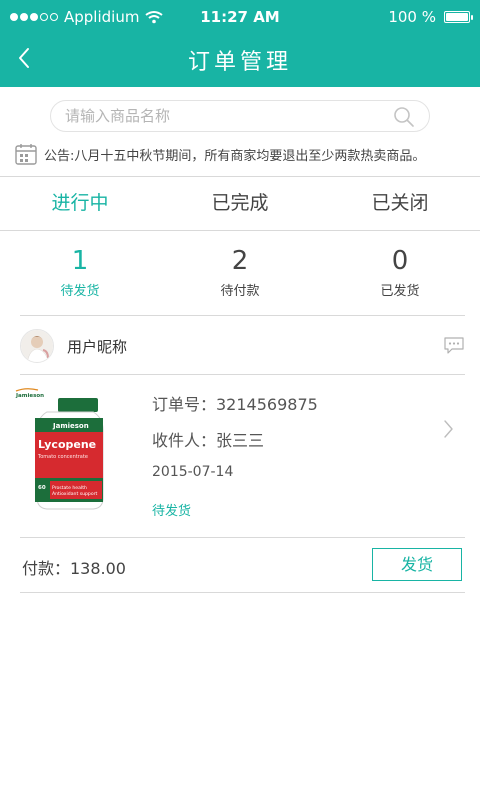 This screenshot has height=800, width=480. Describe the element at coordinates (400, 203) in the screenshot. I see `tab-closed: 已关闭` at that location.